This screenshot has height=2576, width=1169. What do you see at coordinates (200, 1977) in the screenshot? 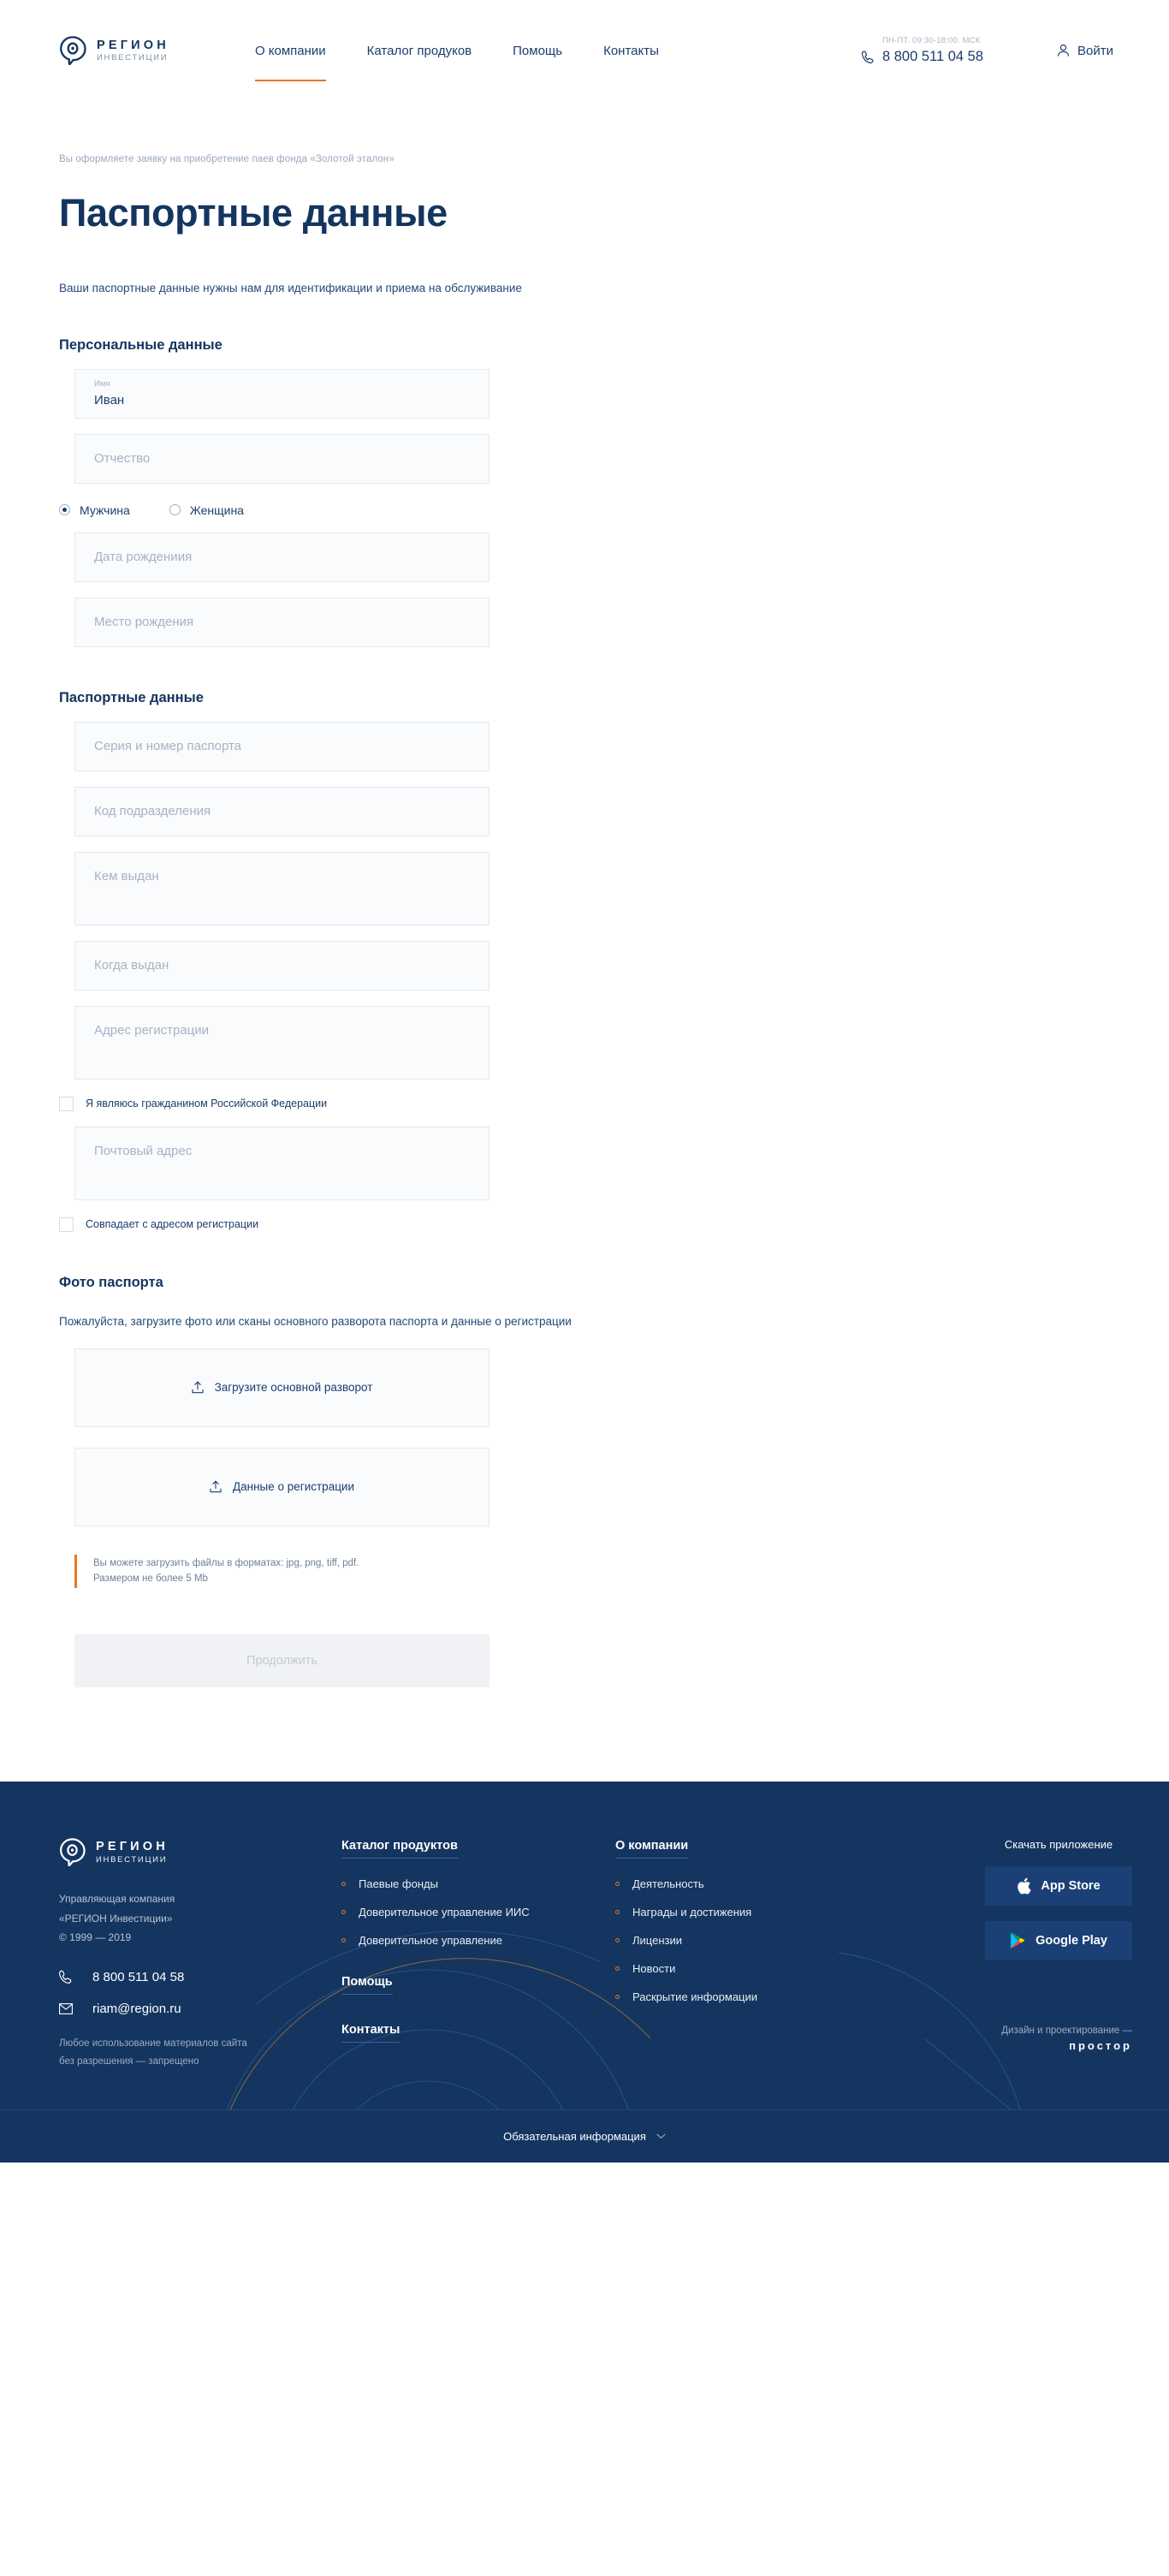
I see `footer-phone-link: 8 800 511 04 58` at bounding box center [200, 1977].